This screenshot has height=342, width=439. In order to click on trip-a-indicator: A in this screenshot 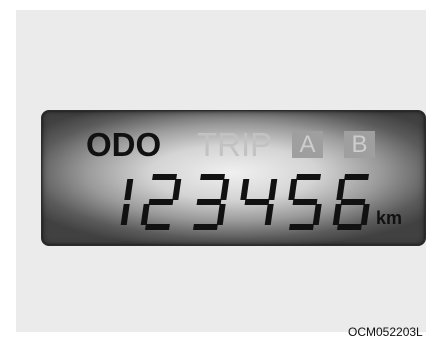, I will do `click(307, 144)`.